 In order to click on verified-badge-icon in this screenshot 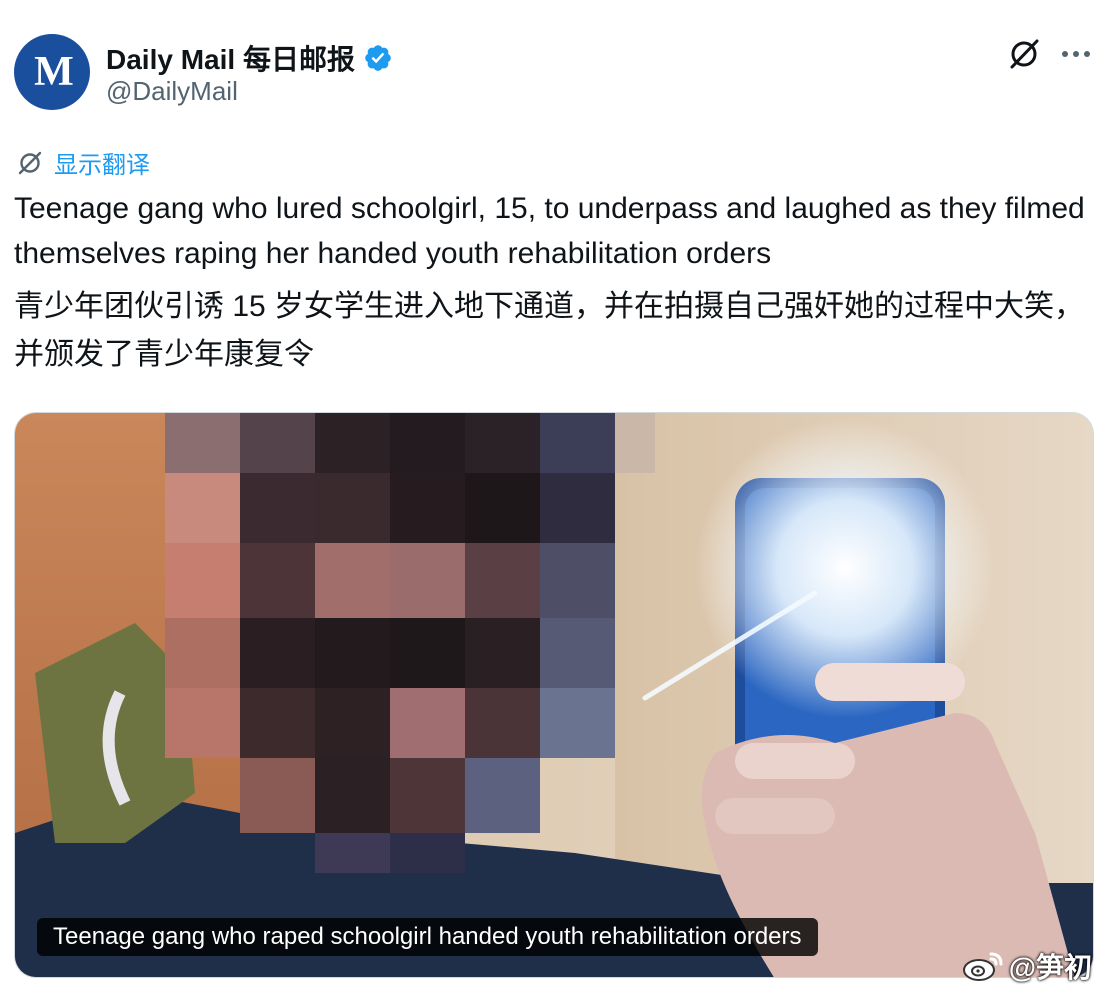, I will do `click(378, 58)`.